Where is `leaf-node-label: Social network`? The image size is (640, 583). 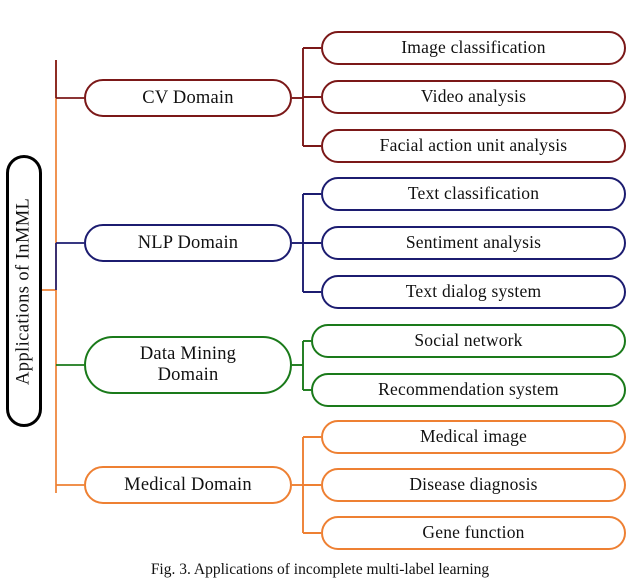 leaf-node-label: Social network is located at coordinates (468, 340).